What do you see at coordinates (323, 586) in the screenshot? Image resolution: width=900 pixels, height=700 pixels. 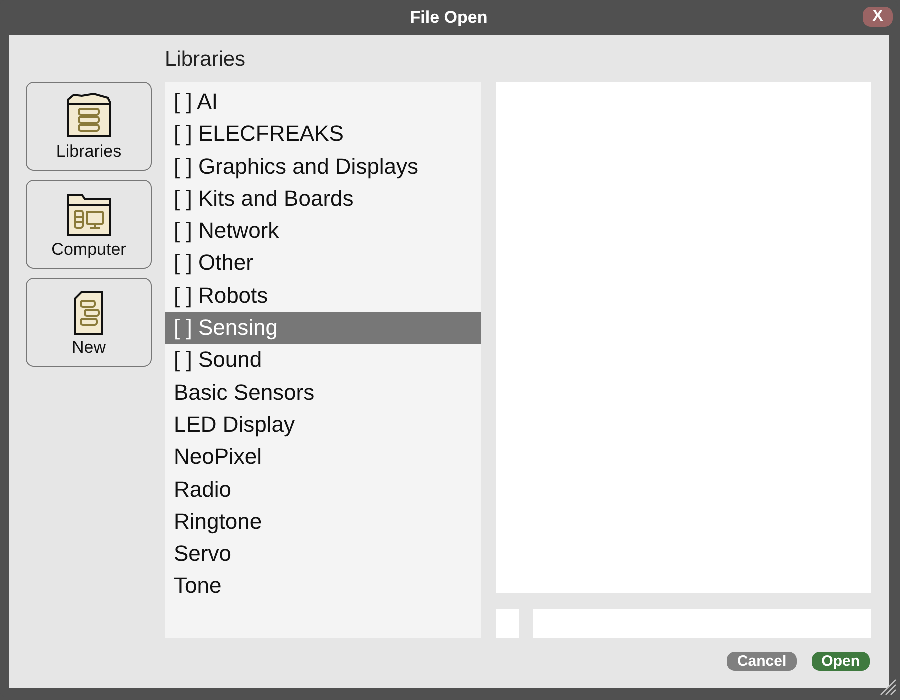 I see `list-item: Tone` at bounding box center [323, 586].